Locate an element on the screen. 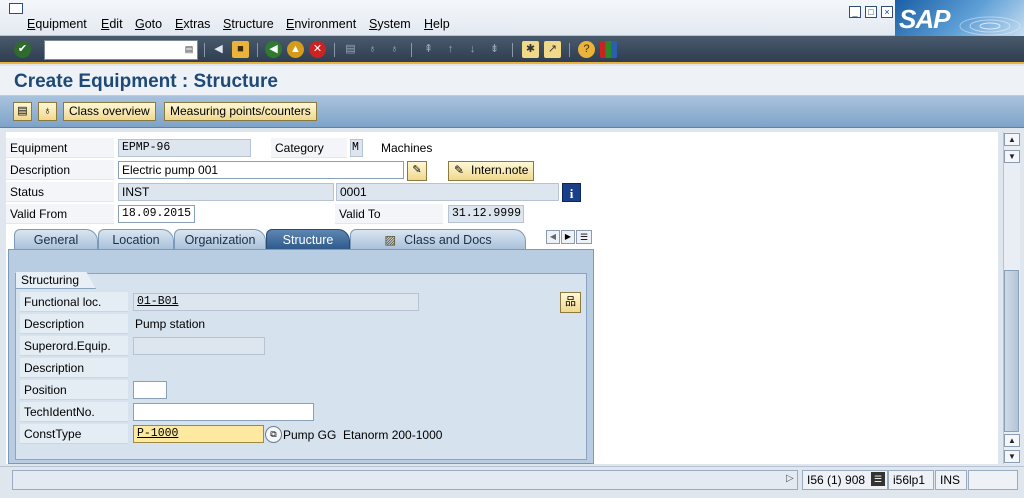  techident-label: TechIdentNo. is located at coordinates (74, 412).